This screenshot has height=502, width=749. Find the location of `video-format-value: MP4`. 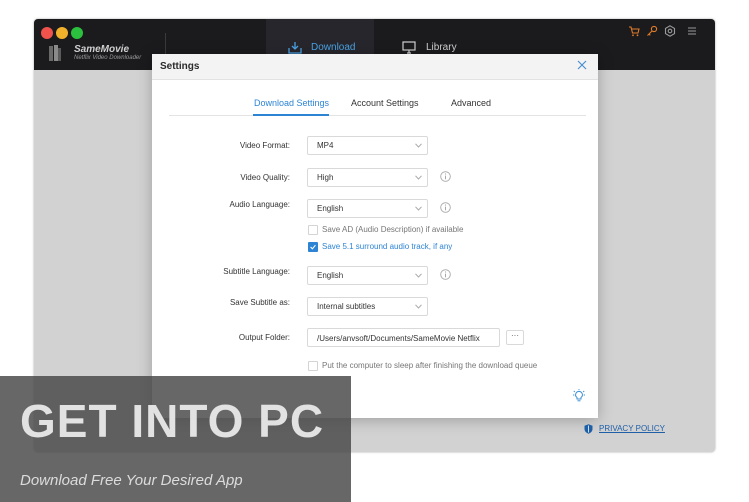

video-format-value: MP4 is located at coordinates (325, 145).